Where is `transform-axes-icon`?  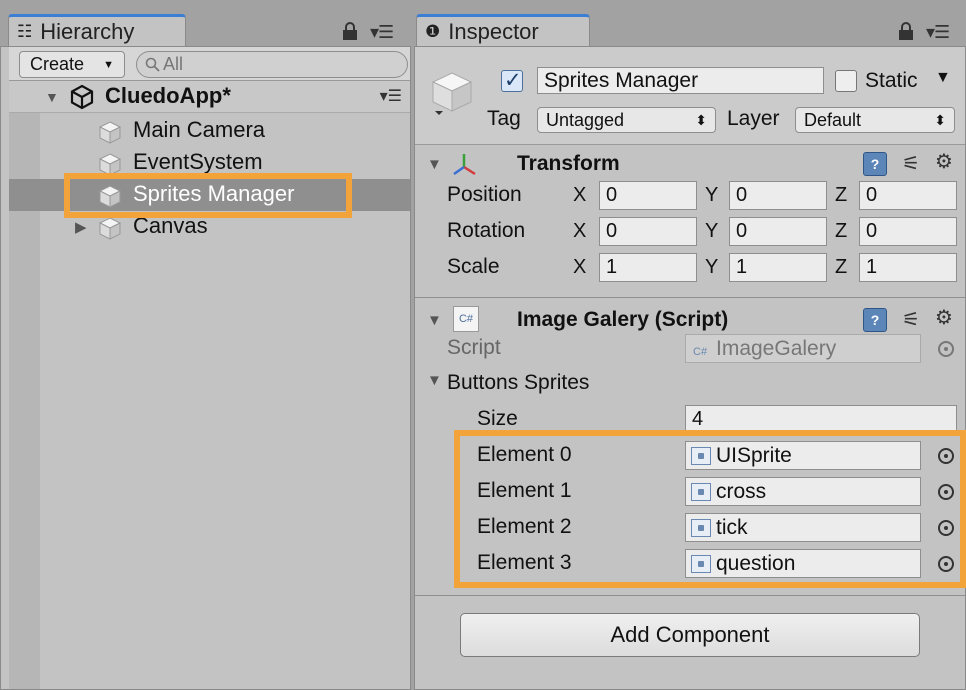
transform-axes-icon is located at coordinates (464, 165).